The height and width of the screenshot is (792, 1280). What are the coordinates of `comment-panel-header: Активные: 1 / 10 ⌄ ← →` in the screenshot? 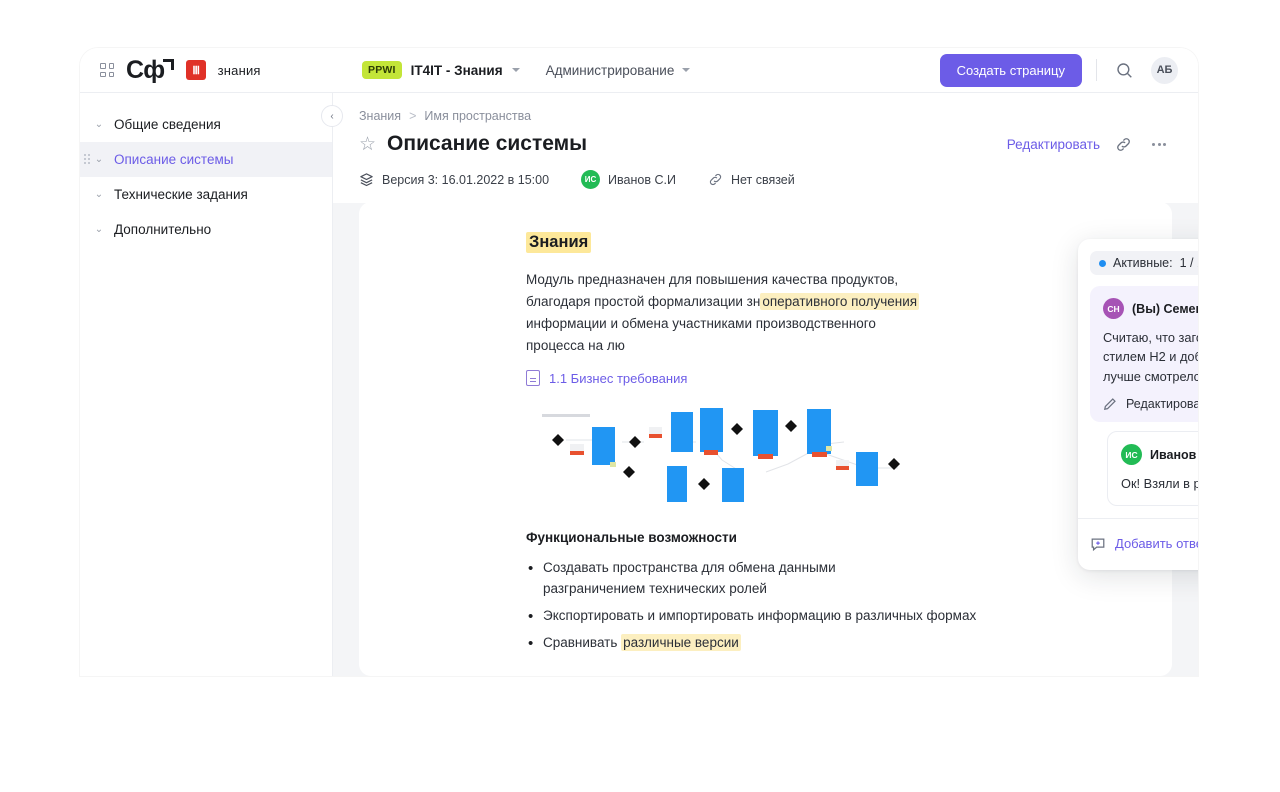 It's located at (1138, 262).